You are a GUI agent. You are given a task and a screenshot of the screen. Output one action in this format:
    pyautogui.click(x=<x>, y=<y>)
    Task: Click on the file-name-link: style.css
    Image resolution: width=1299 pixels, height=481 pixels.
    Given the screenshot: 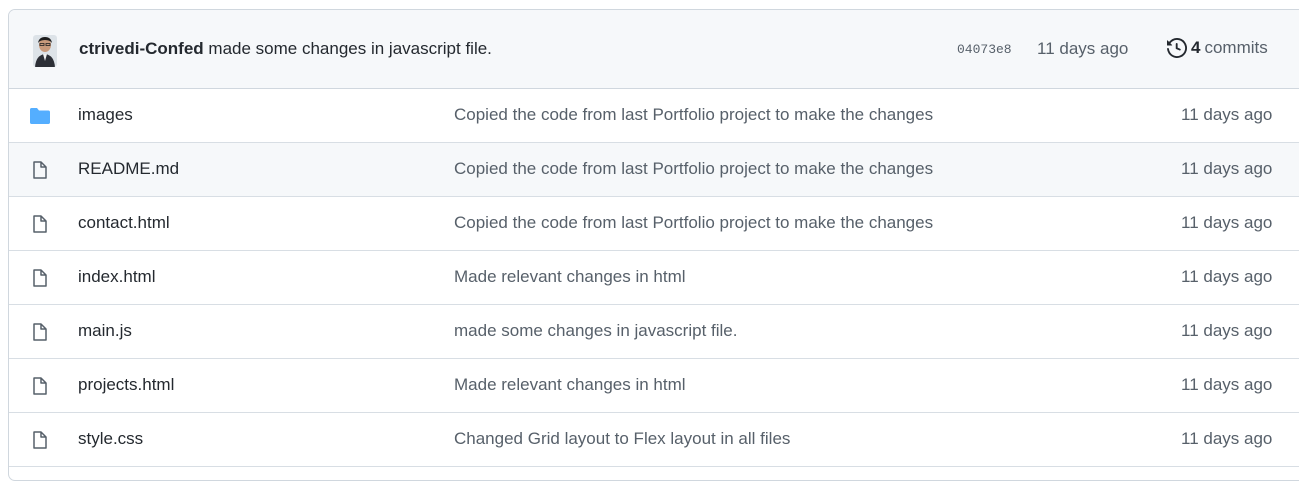 What is the action you would take?
    pyautogui.click(x=110, y=439)
    